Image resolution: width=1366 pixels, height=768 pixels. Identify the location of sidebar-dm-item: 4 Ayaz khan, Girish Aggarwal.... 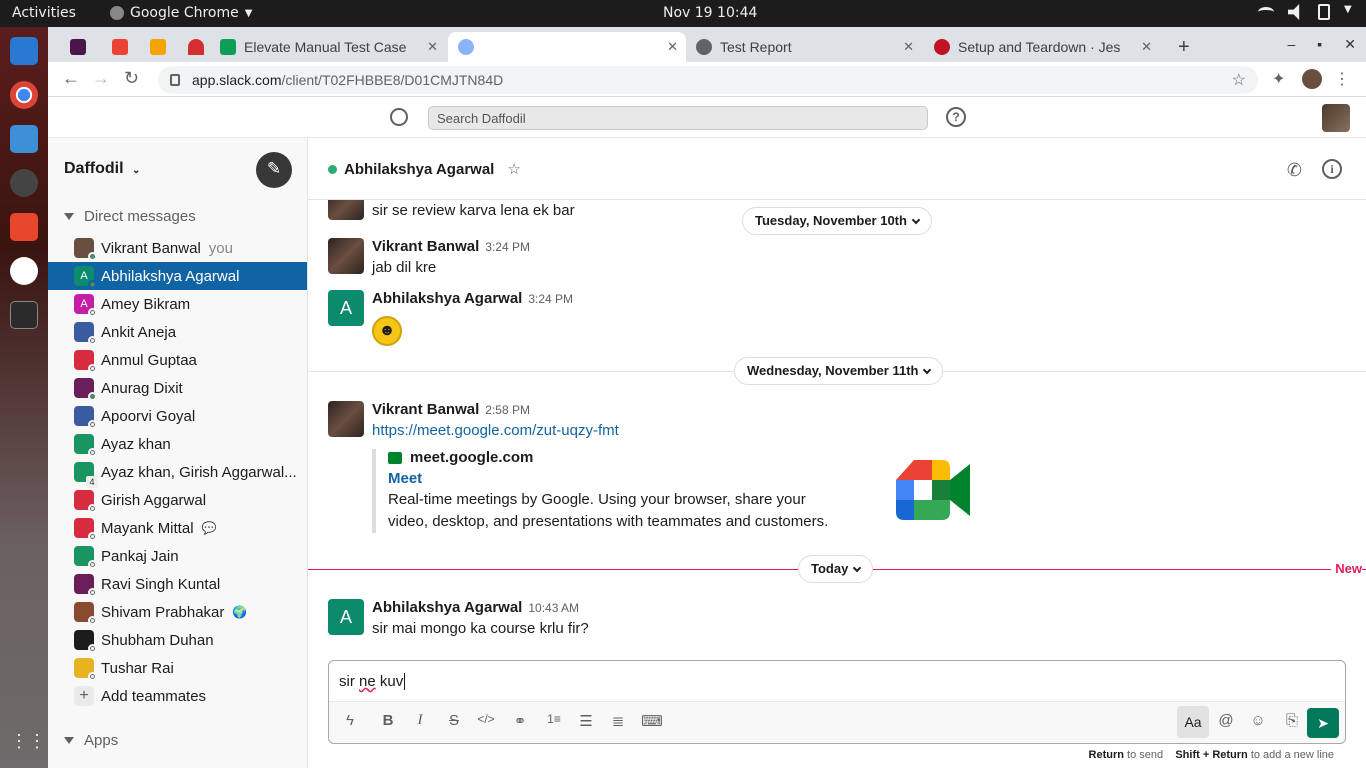
(177, 473).